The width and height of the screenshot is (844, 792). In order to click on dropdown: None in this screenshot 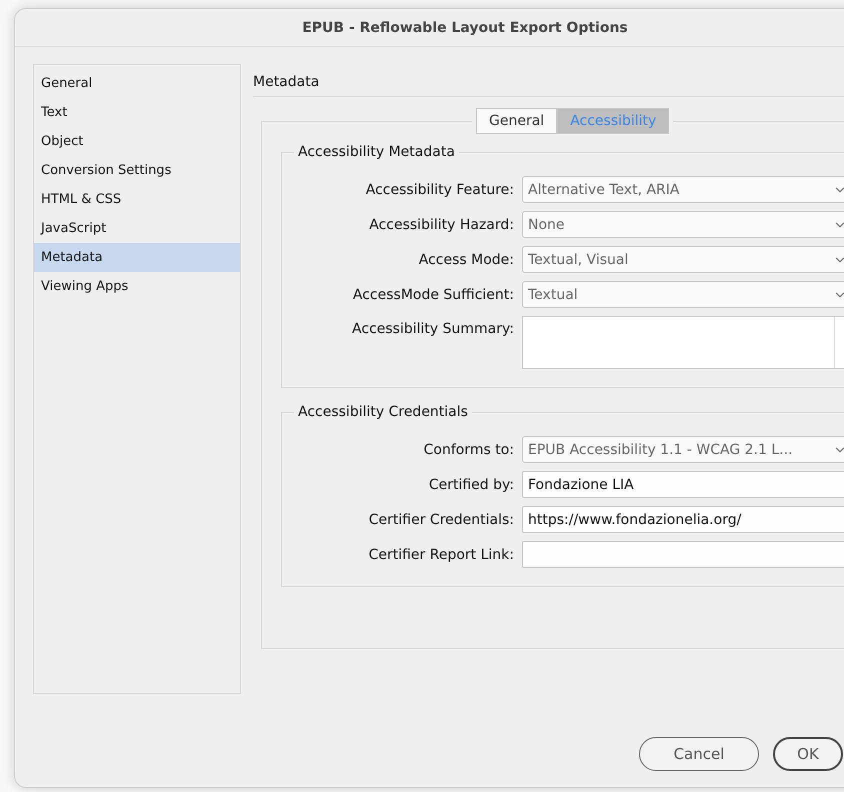, I will do `click(683, 224)`.